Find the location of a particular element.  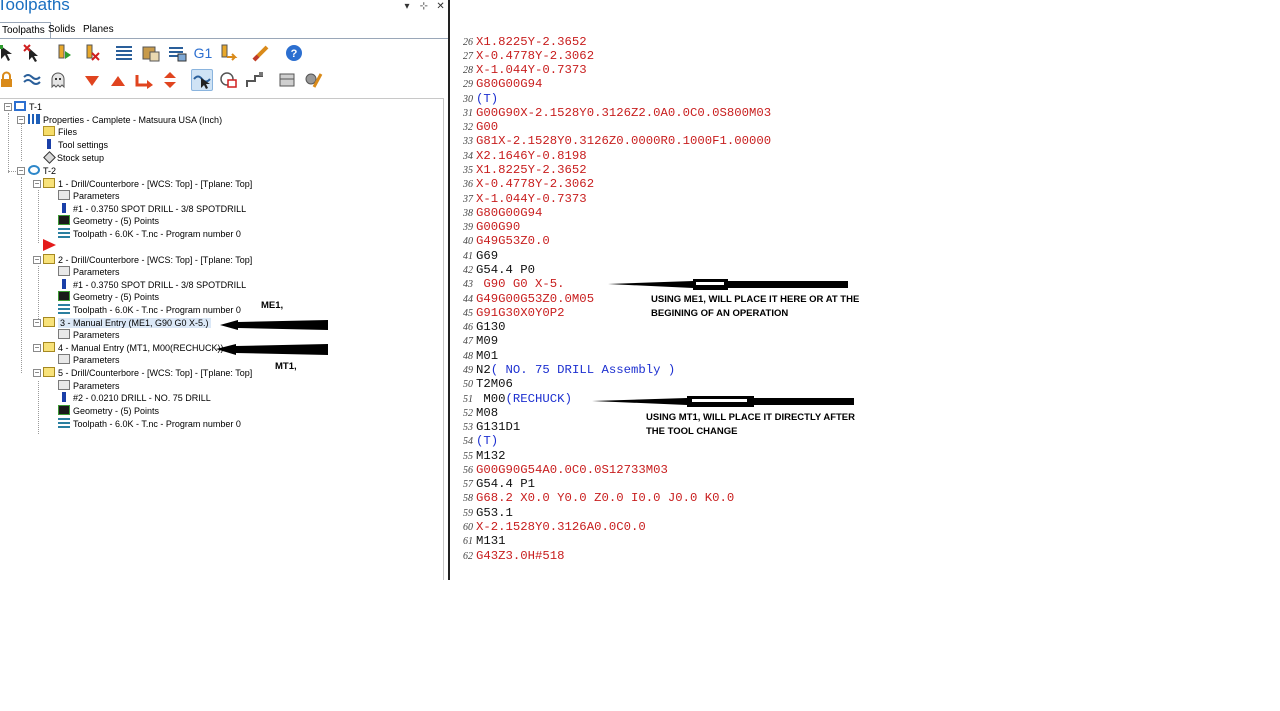

line-number: 56 is located at coordinates (468, 470).